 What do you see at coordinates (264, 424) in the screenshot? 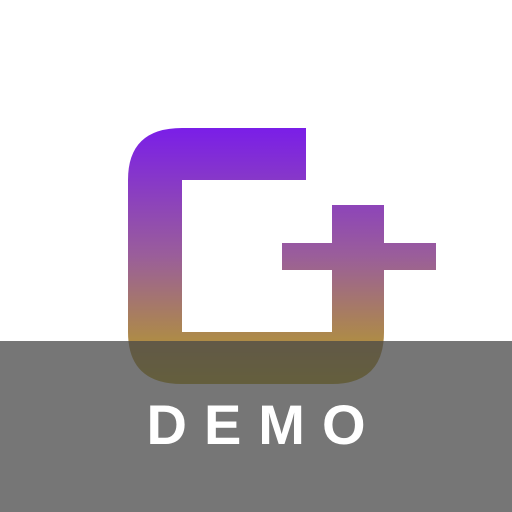
I see `demo-label: DEMO` at bounding box center [264, 424].